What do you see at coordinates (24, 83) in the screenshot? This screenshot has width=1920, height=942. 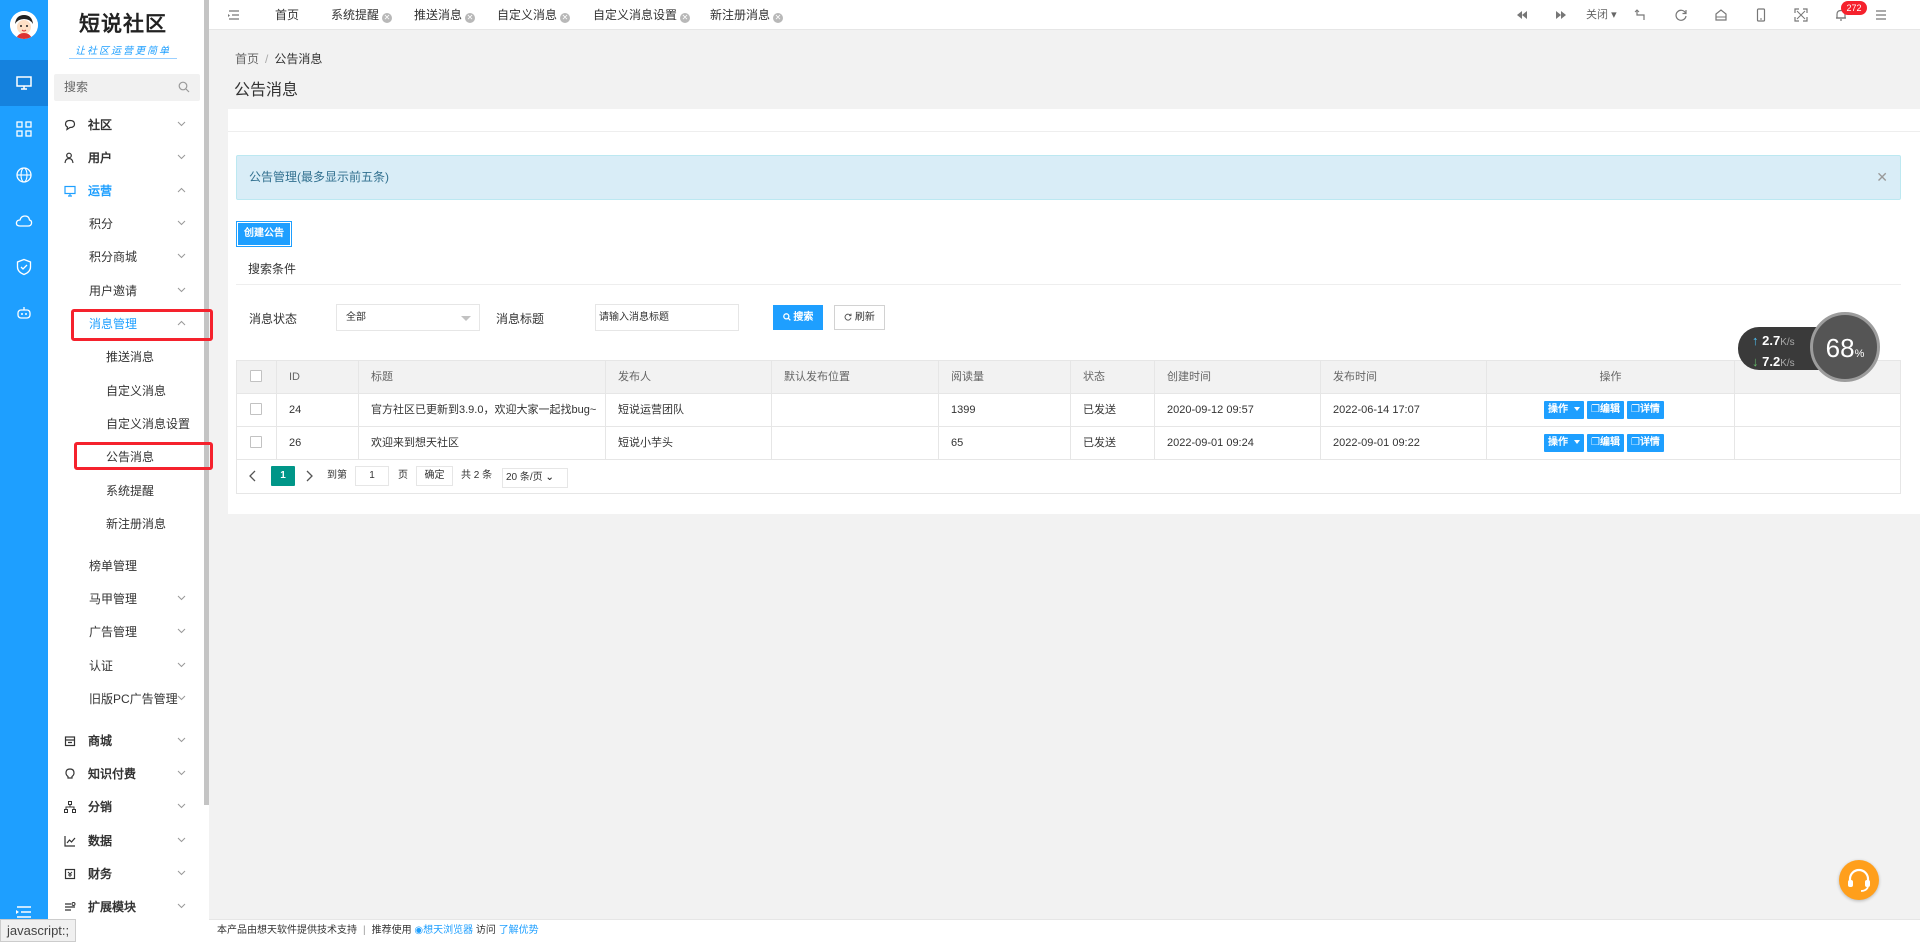 I see `rail-monitor-icon` at bounding box center [24, 83].